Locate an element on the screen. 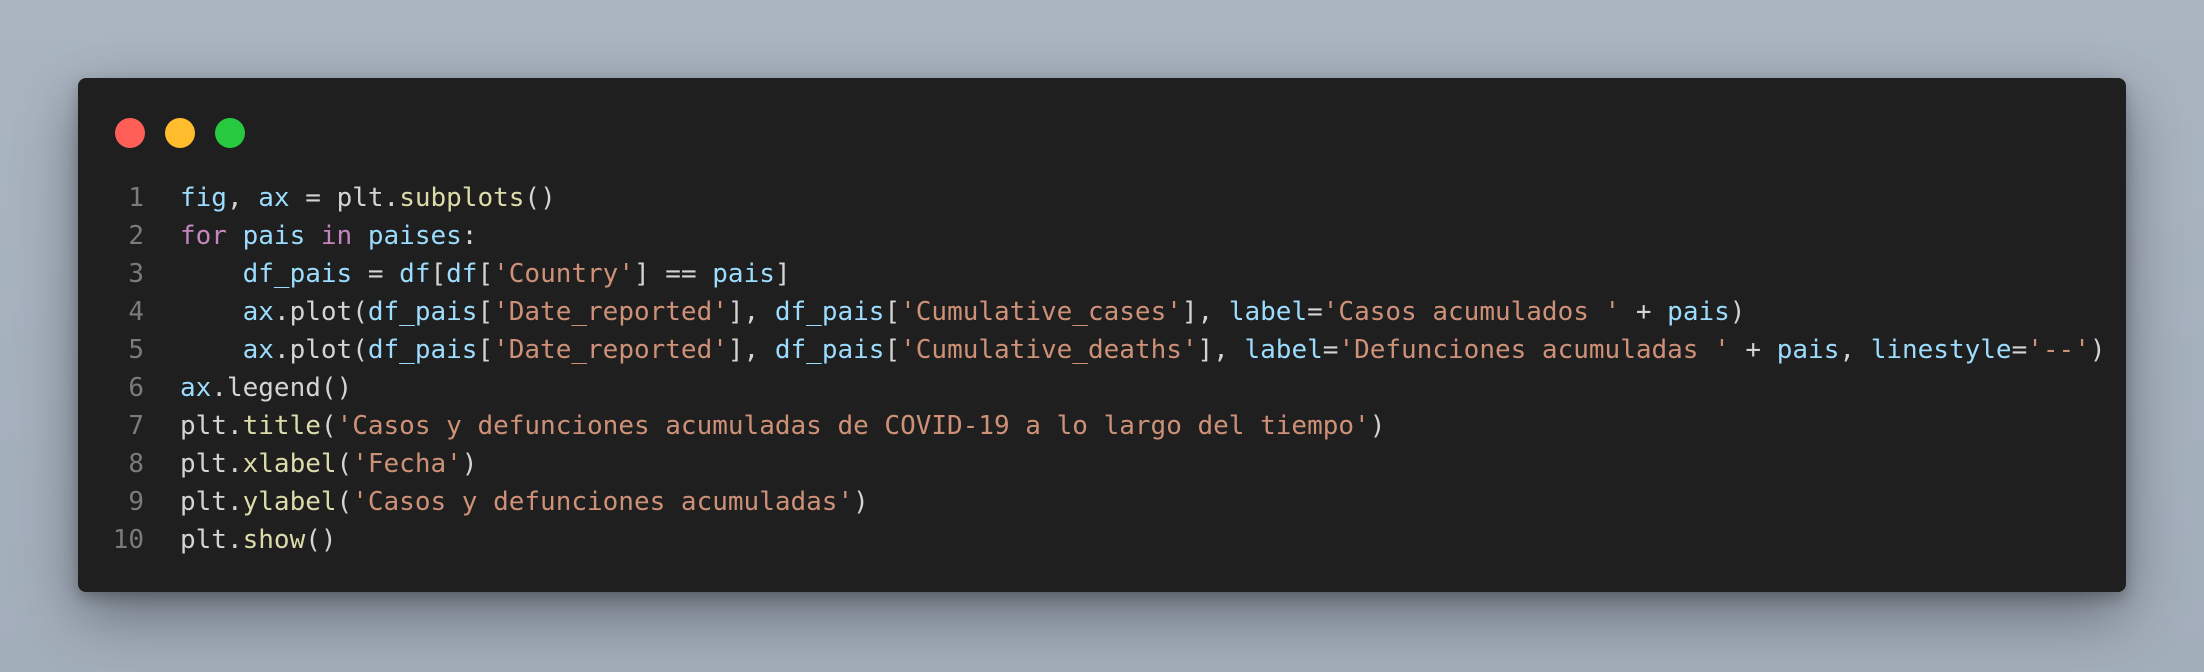 The height and width of the screenshot is (672, 2204). code-text: df_pais = df[df['Country'] == pais] is located at coordinates (485, 274).